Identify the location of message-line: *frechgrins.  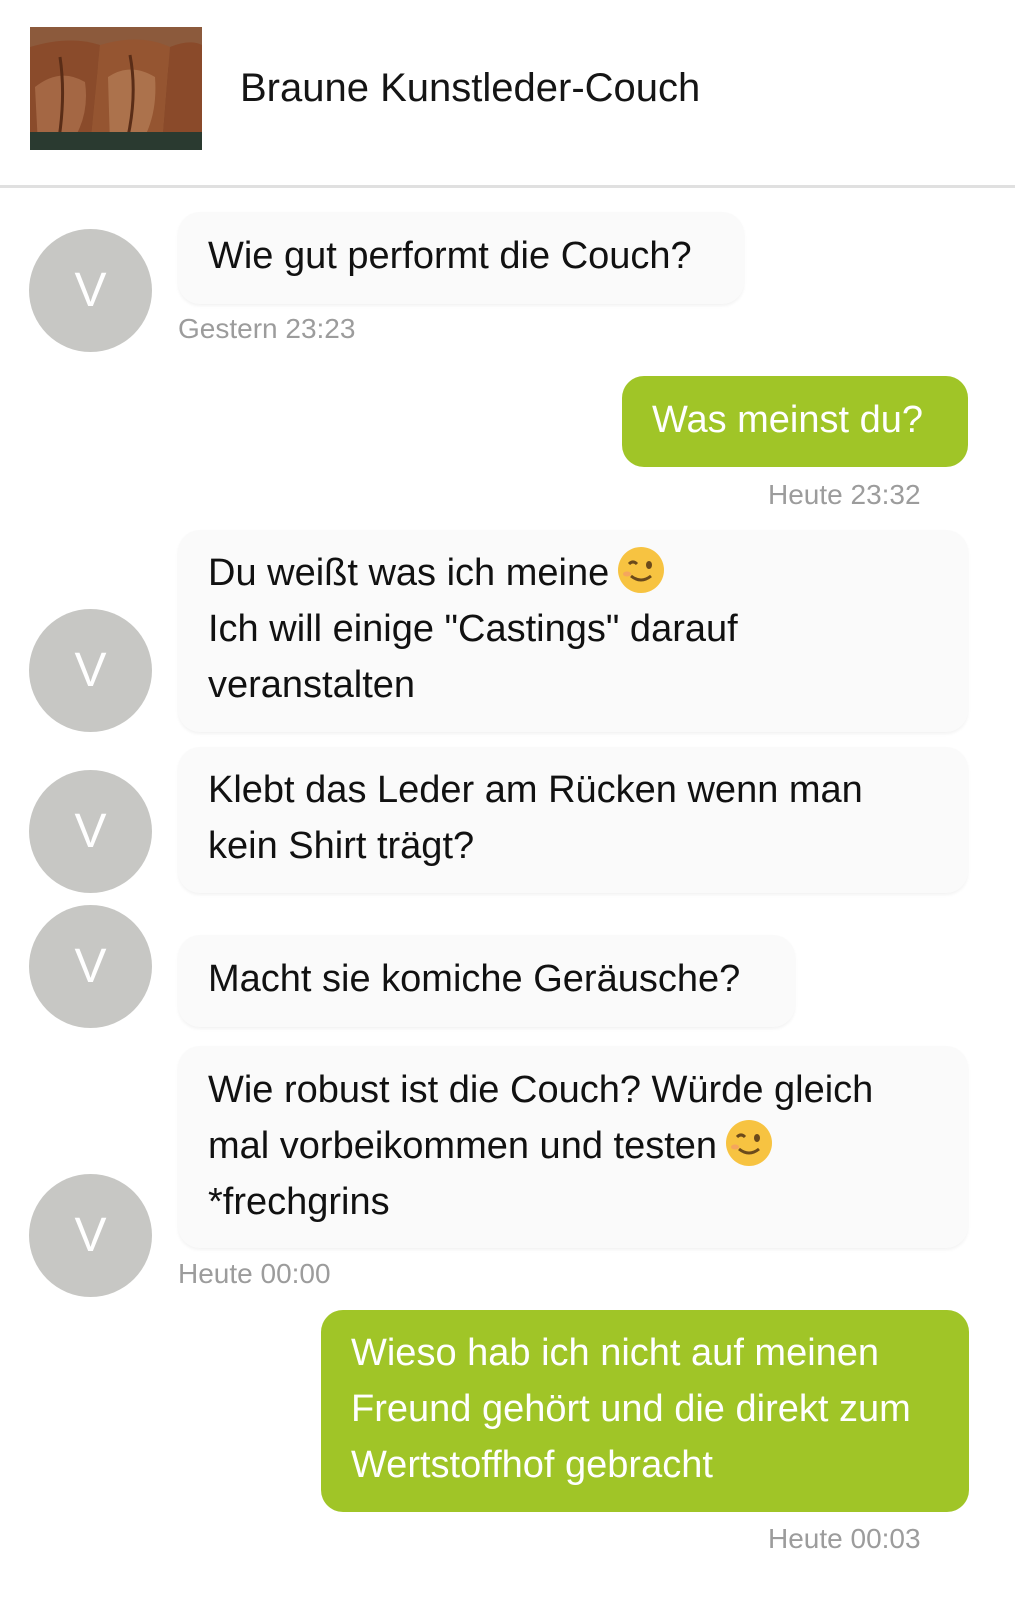
(299, 1202).